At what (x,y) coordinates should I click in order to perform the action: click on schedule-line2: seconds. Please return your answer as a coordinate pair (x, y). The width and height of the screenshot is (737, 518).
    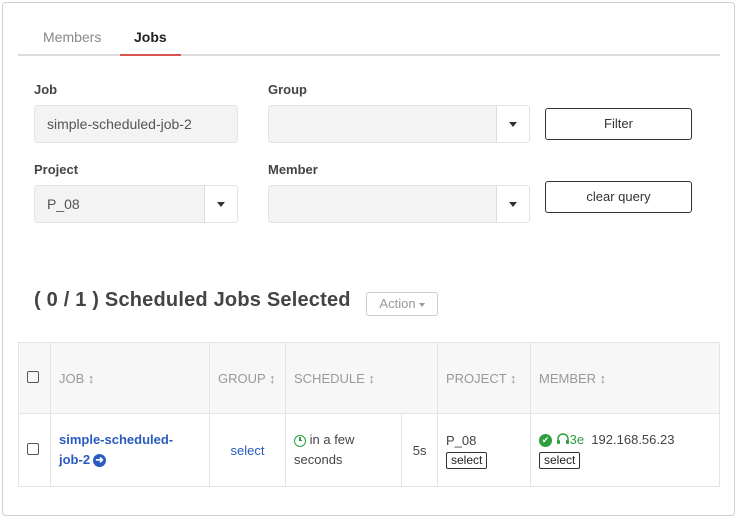
    Looking at the image, I should click on (318, 459).